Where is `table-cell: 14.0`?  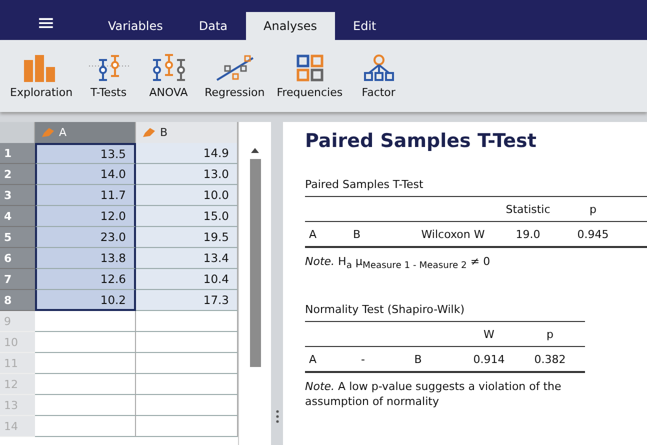 table-cell: 14.0 is located at coordinates (85, 174).